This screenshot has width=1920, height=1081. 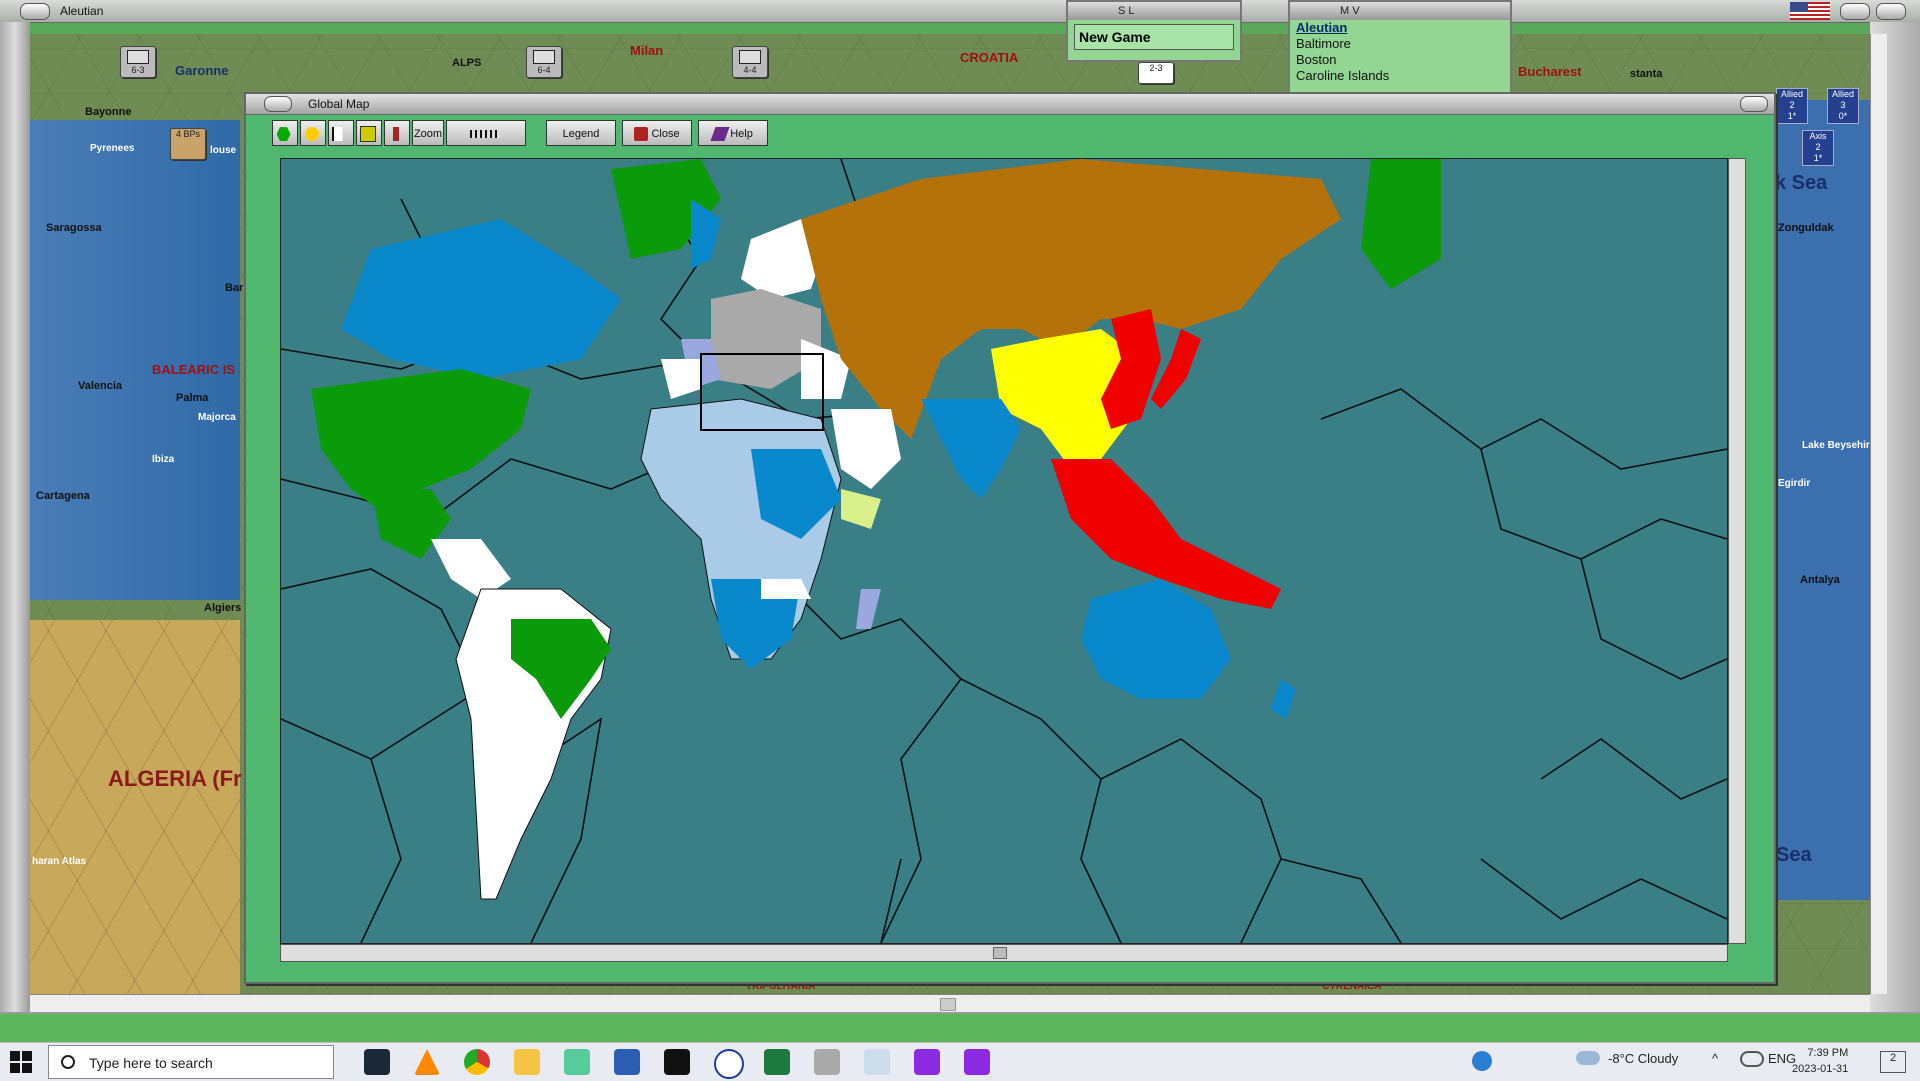 I want to click on unit-counter: 6-4, so click(x=544, y=62).